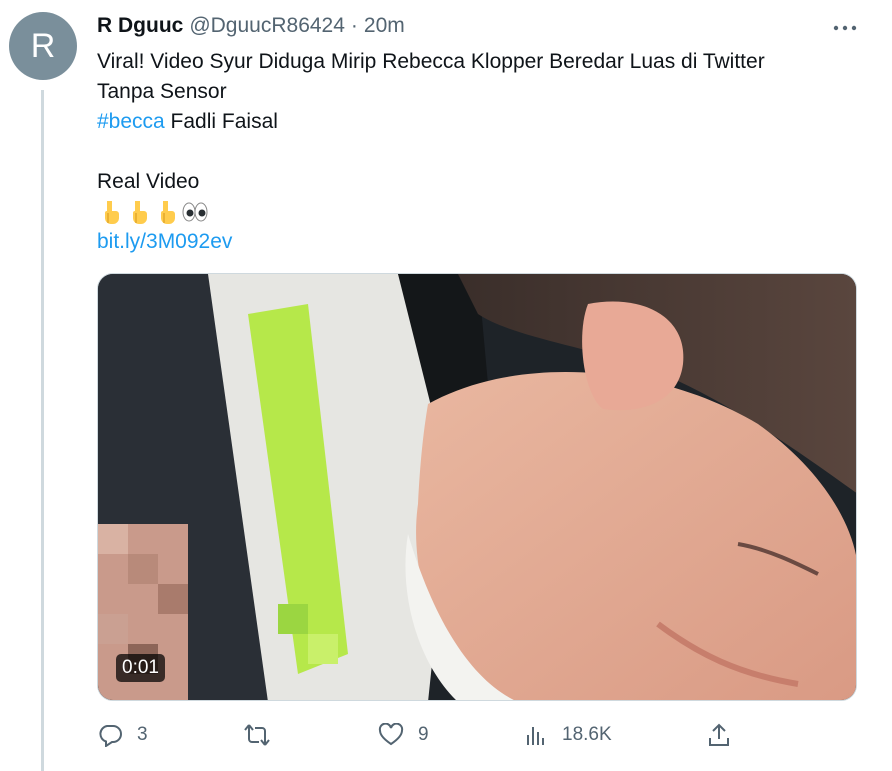  I want to click on thread-line, so click(42, 430).